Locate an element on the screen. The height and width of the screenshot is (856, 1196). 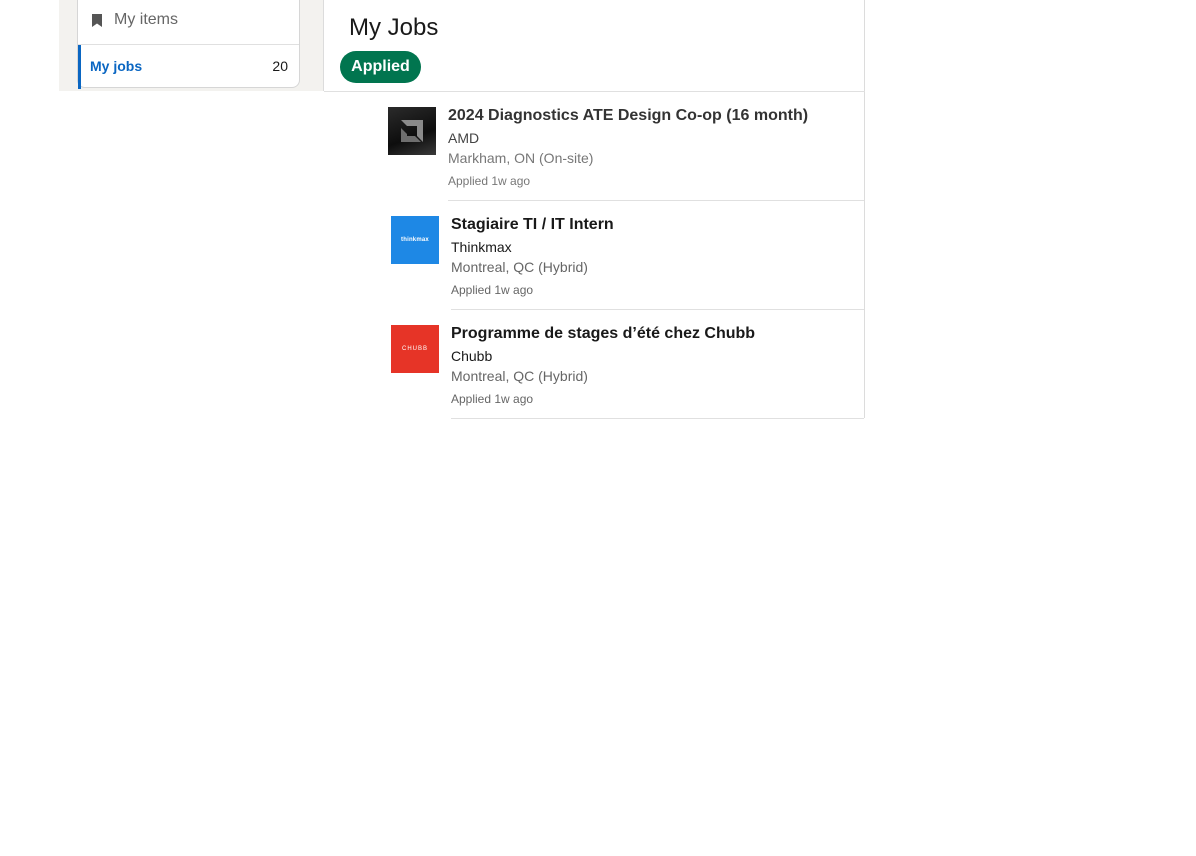
job-location: Markham, ON (On-site) is located at coordinates (521, 158).